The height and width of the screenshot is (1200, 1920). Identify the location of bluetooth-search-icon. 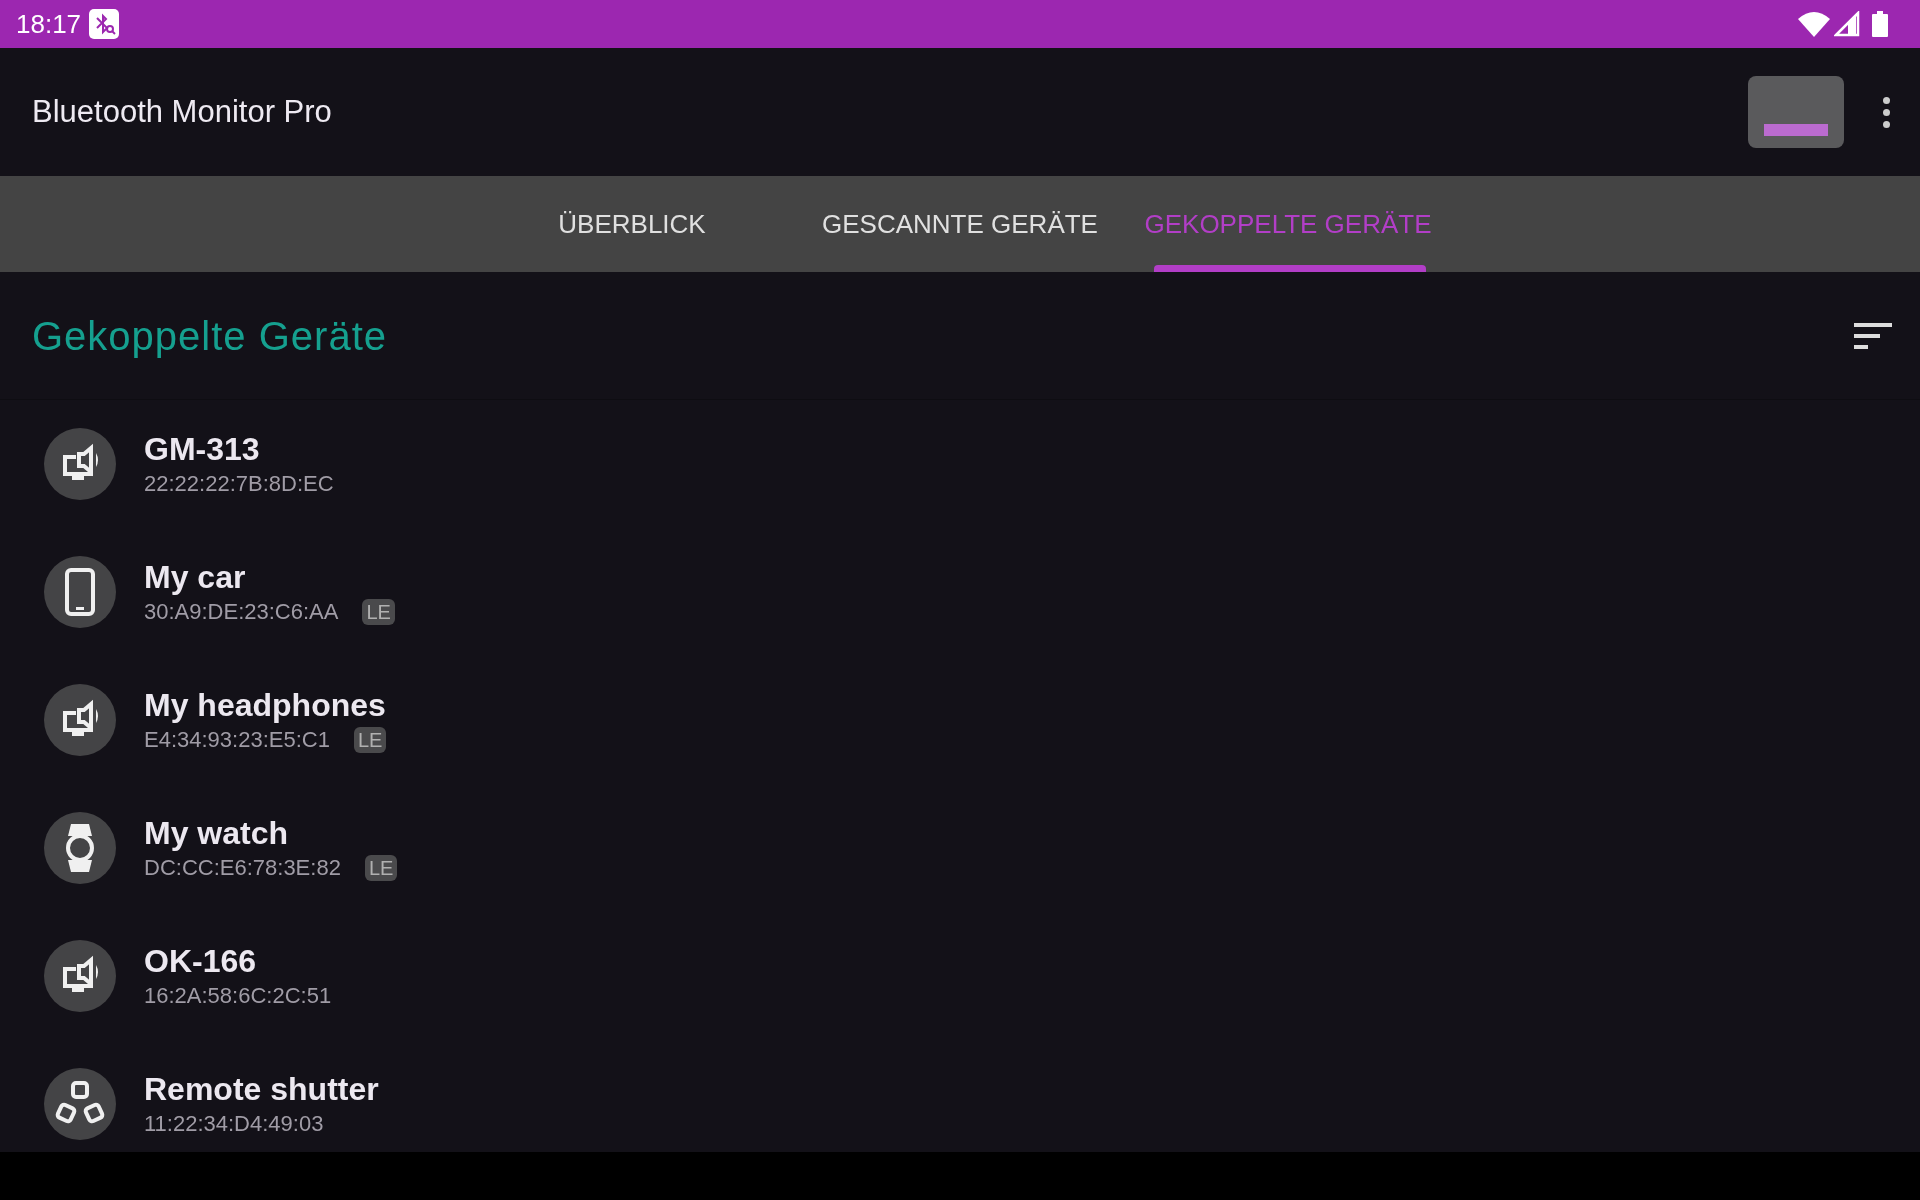
(104, 24).